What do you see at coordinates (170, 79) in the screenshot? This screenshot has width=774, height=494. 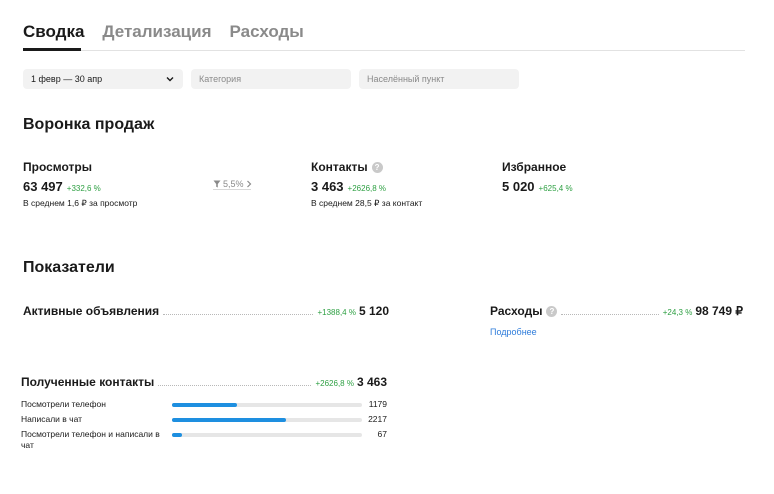 I see `chevron-down-icon` at bounding box center [170, 79].